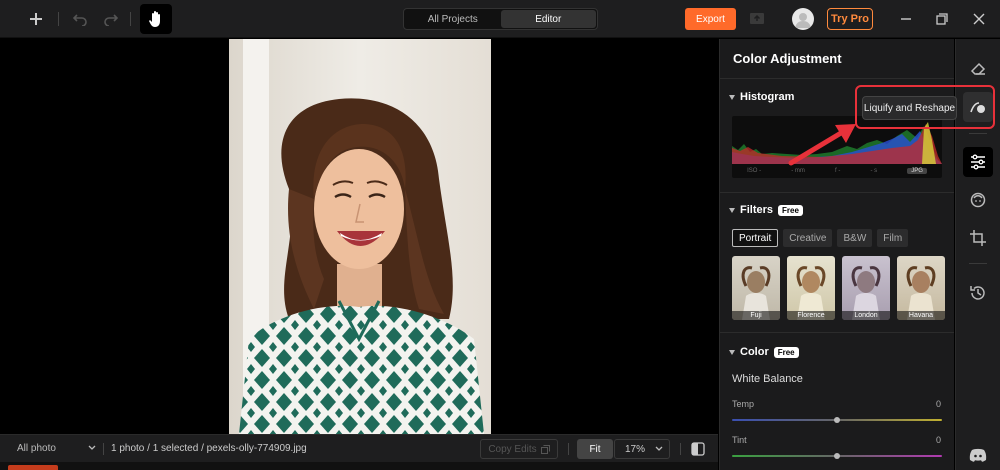 The width and height of the screenshot is (1000, 470). What do you see at coordinates (866, 315) in the screenshot?
I see `filter-label: London` at bounding box center [866, 315].